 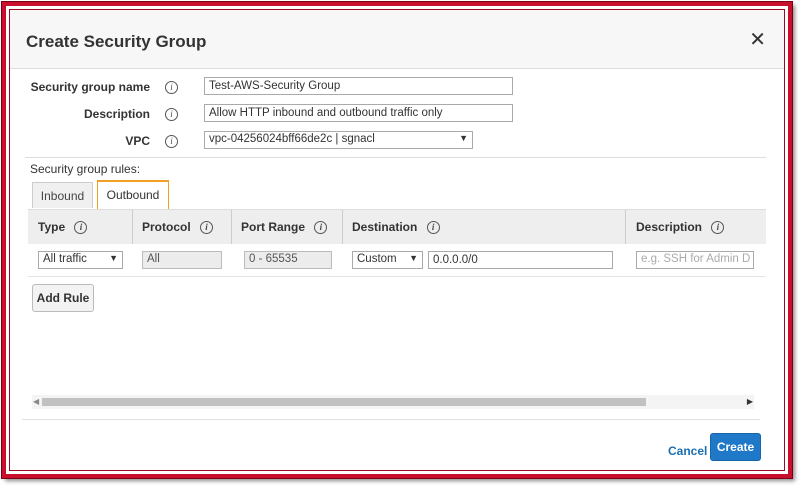 I want to click on scroll-right-icon: ▶, so click(x=750, y=401).